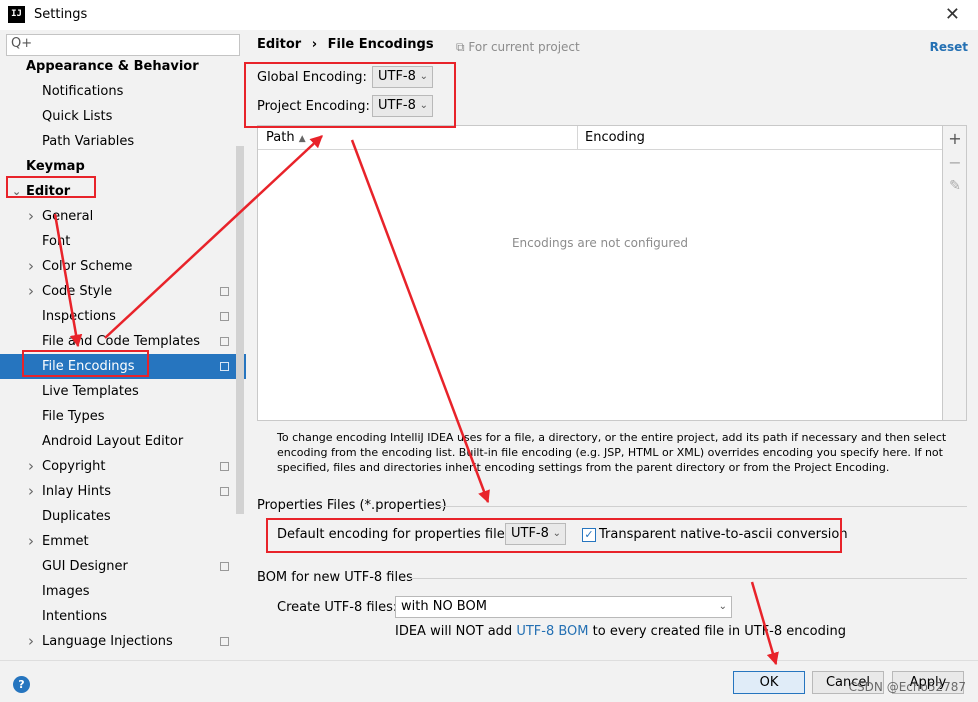 This screenshot has height=702, width=978. Describe the element at coordinates (907, 687) in the screenshot. I see `watermark: CSDN @Echo52787` at that location.